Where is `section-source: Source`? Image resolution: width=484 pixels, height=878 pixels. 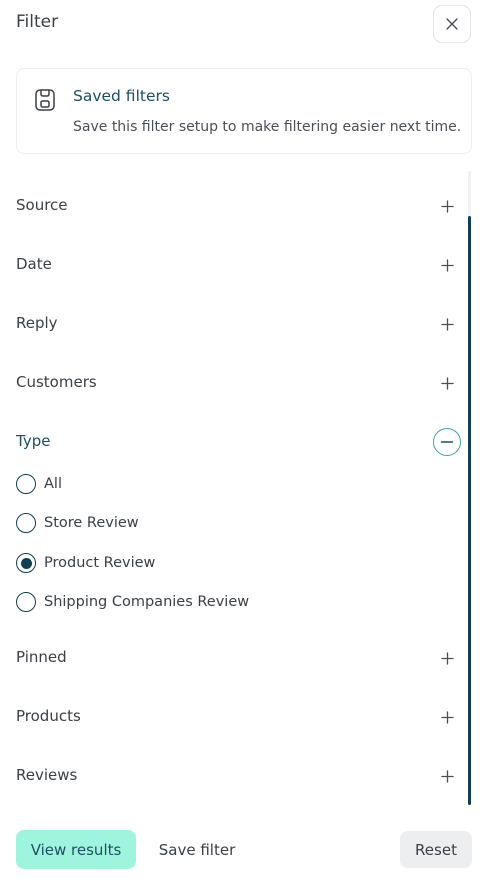 section-source: Source is located at coordinates (238, 206).